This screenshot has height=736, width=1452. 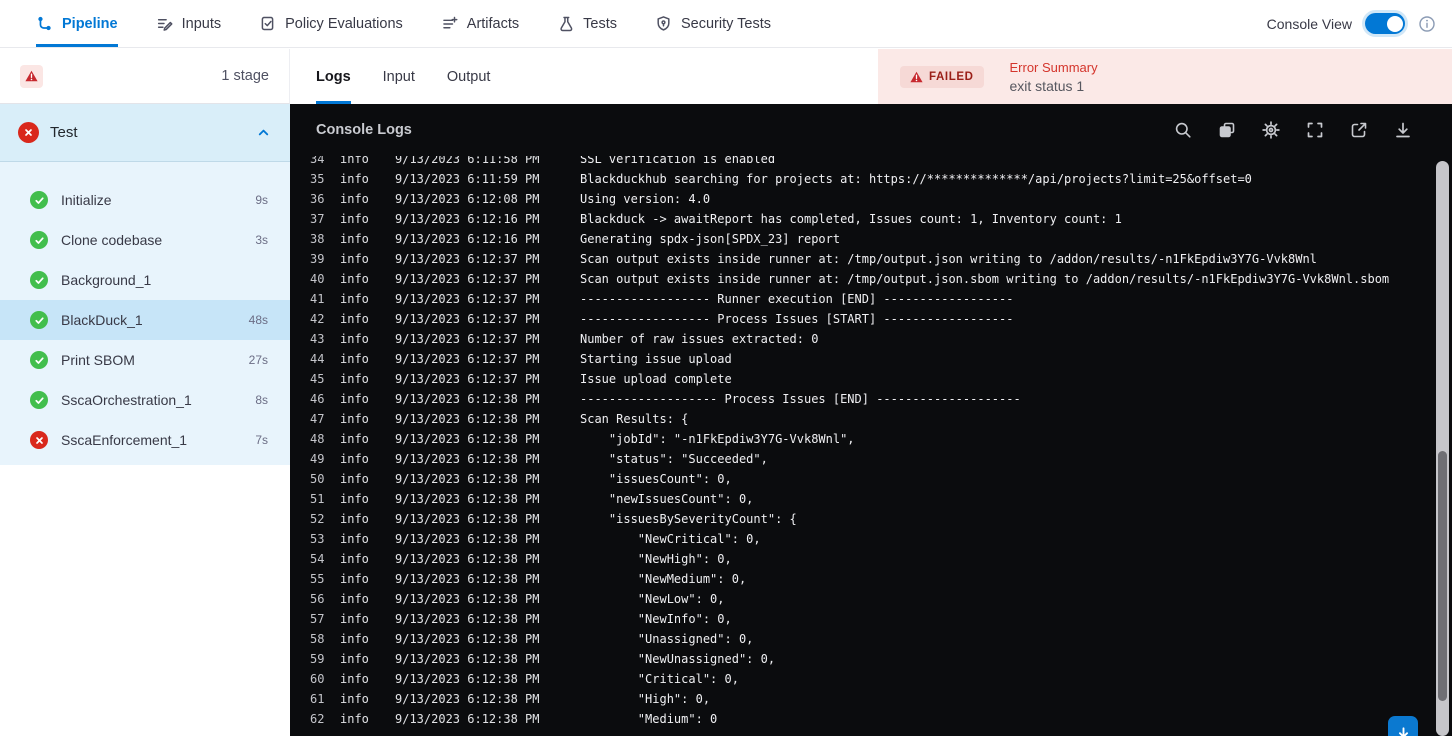 I want to click on tab-input: Input, so click(x=399, y=76).